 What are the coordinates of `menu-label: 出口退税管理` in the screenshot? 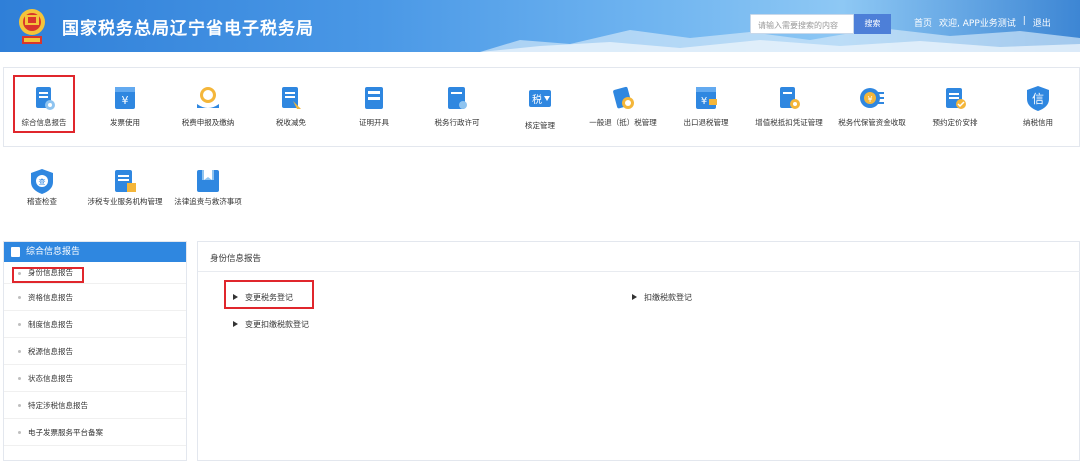 It's located at (706, 122).